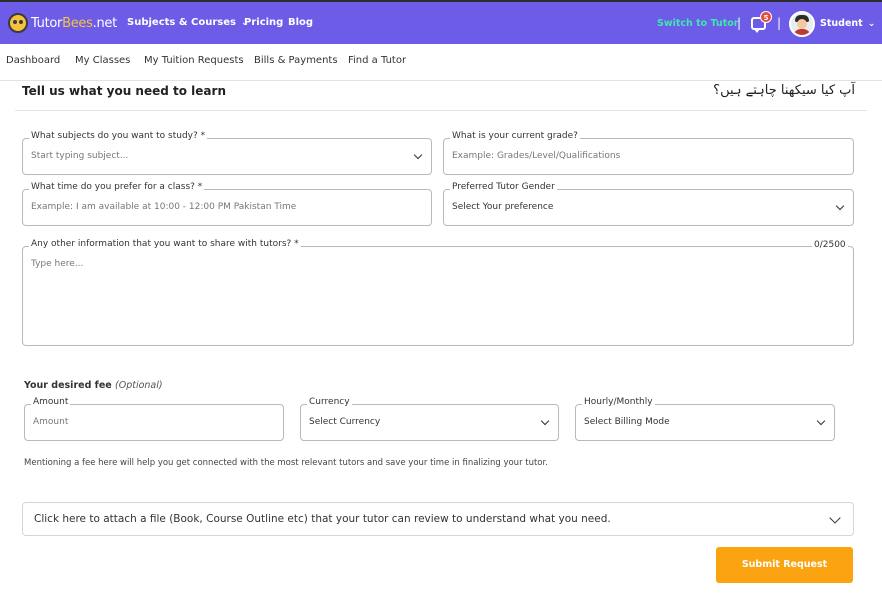  I want to click on chevron-down-icon: ⌄, so click(871, 24).